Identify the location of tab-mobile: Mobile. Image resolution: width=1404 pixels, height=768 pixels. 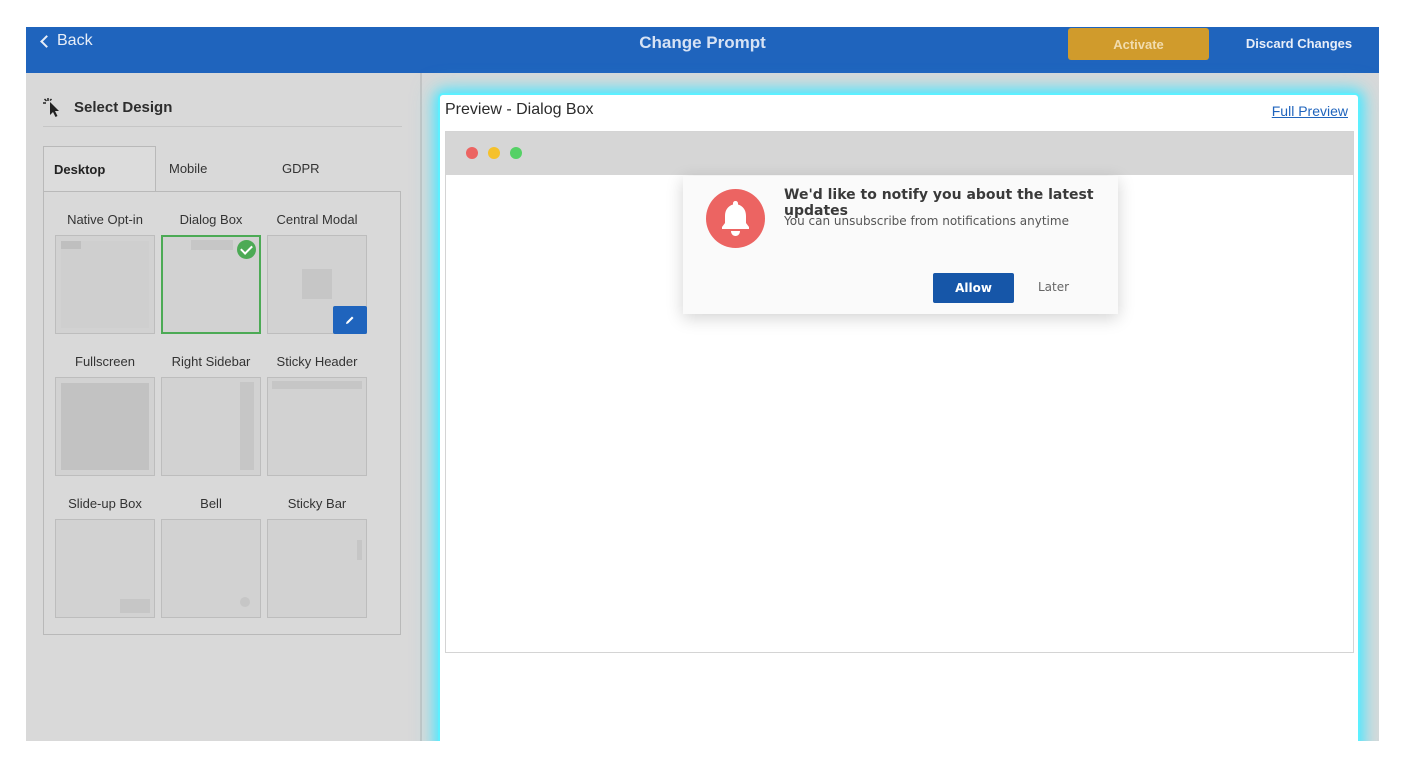
(188, 169).